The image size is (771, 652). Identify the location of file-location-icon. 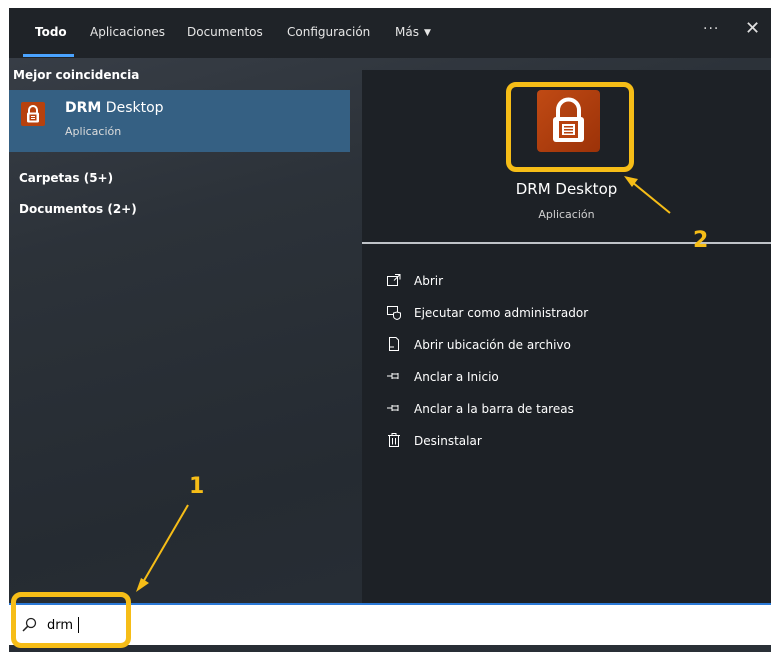
(394, 344).